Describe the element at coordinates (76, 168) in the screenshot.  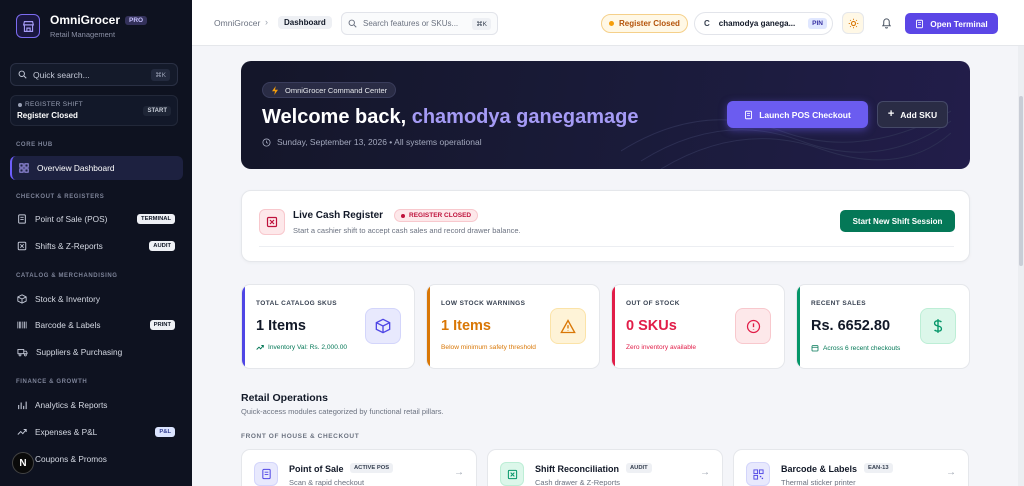
I see `sidebar-item-label: Overview Dashboard` at that location.